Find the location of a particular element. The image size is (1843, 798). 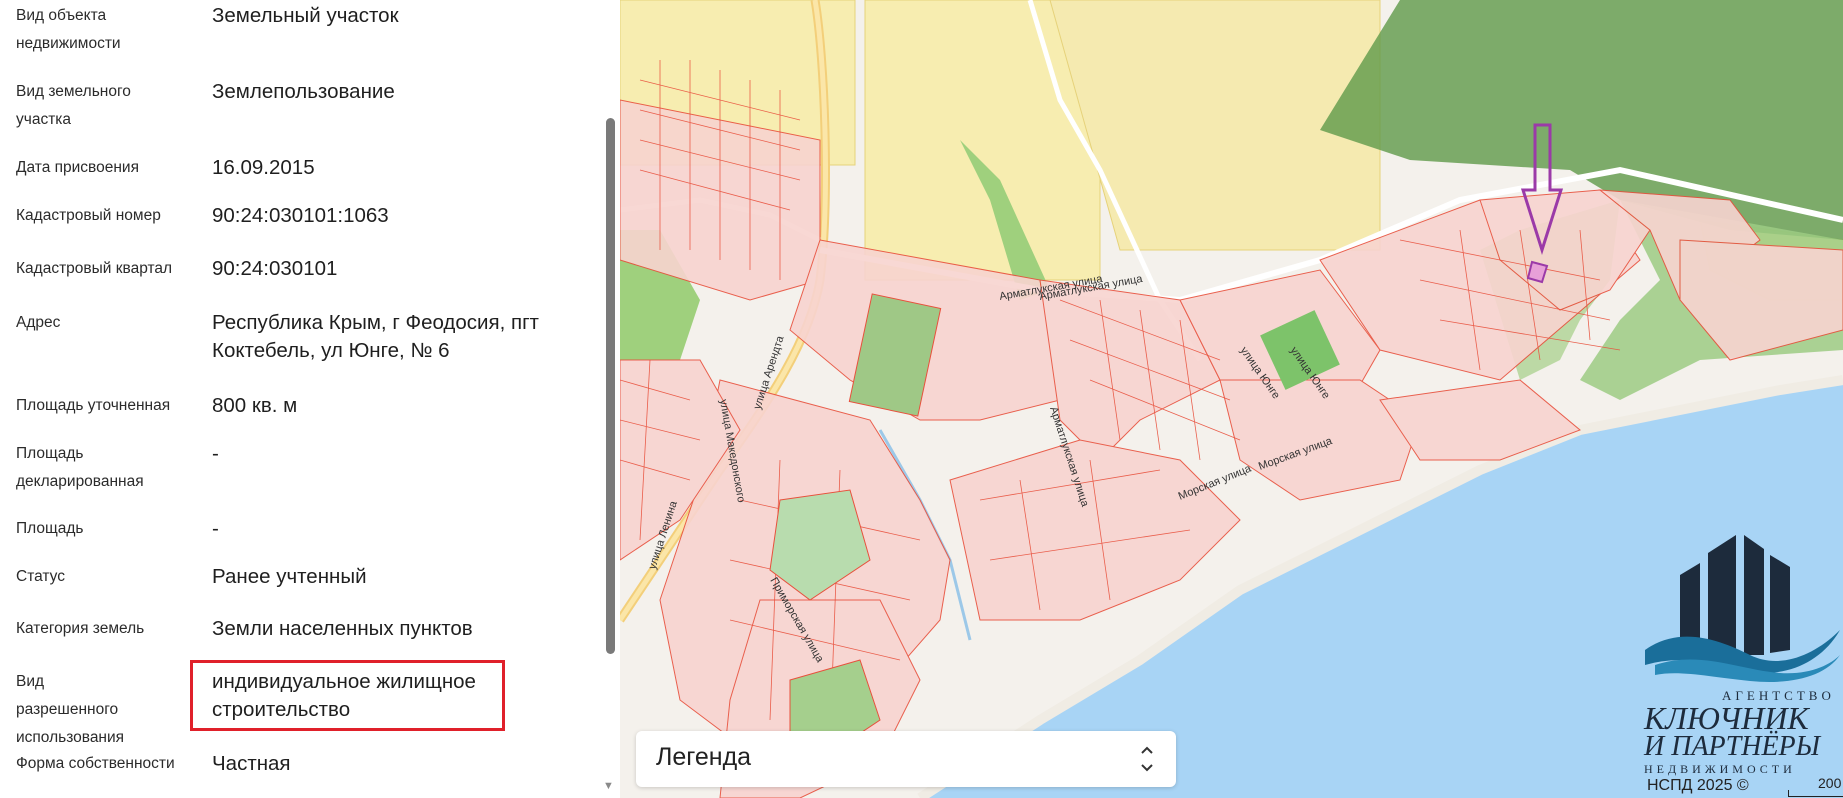

property-label: Кадастровый номер is located at coordinates (88, 215).